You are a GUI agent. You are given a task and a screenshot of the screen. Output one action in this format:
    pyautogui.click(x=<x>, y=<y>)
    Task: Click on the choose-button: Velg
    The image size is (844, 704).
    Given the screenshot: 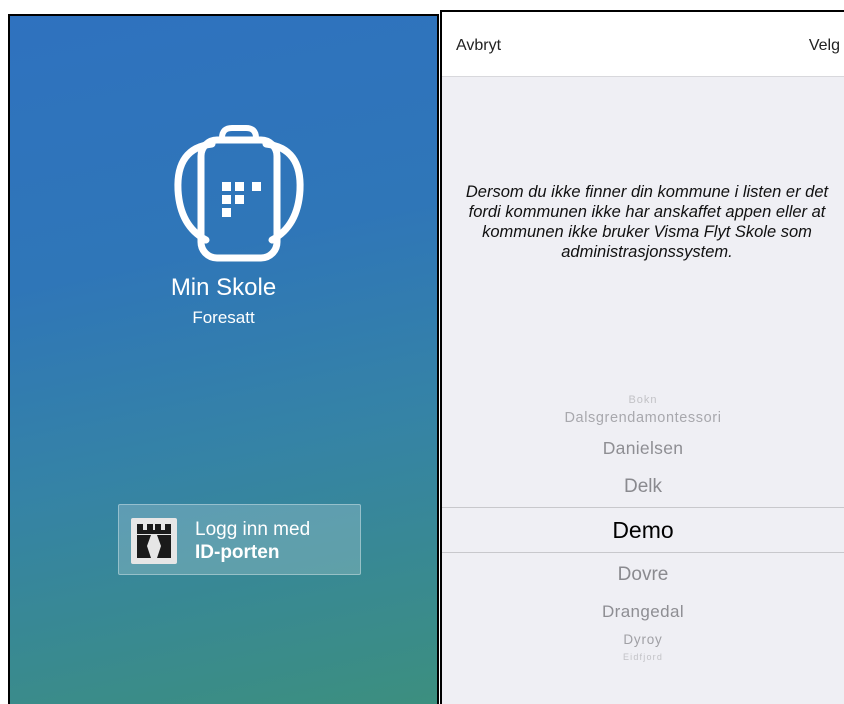 What is the action you would take?
    pyautogui.click(x=824, y=46)
    